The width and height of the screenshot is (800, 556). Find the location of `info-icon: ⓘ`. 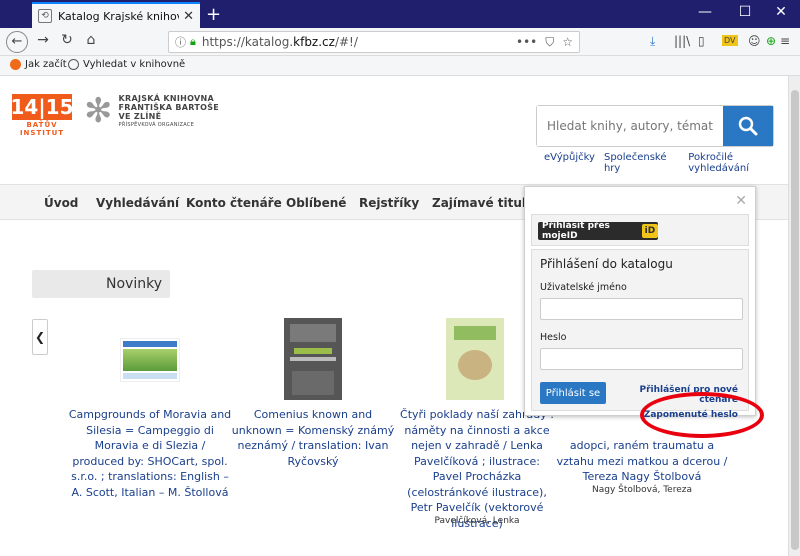

info-icon: ⓘ is located at coordinates (180, 42).